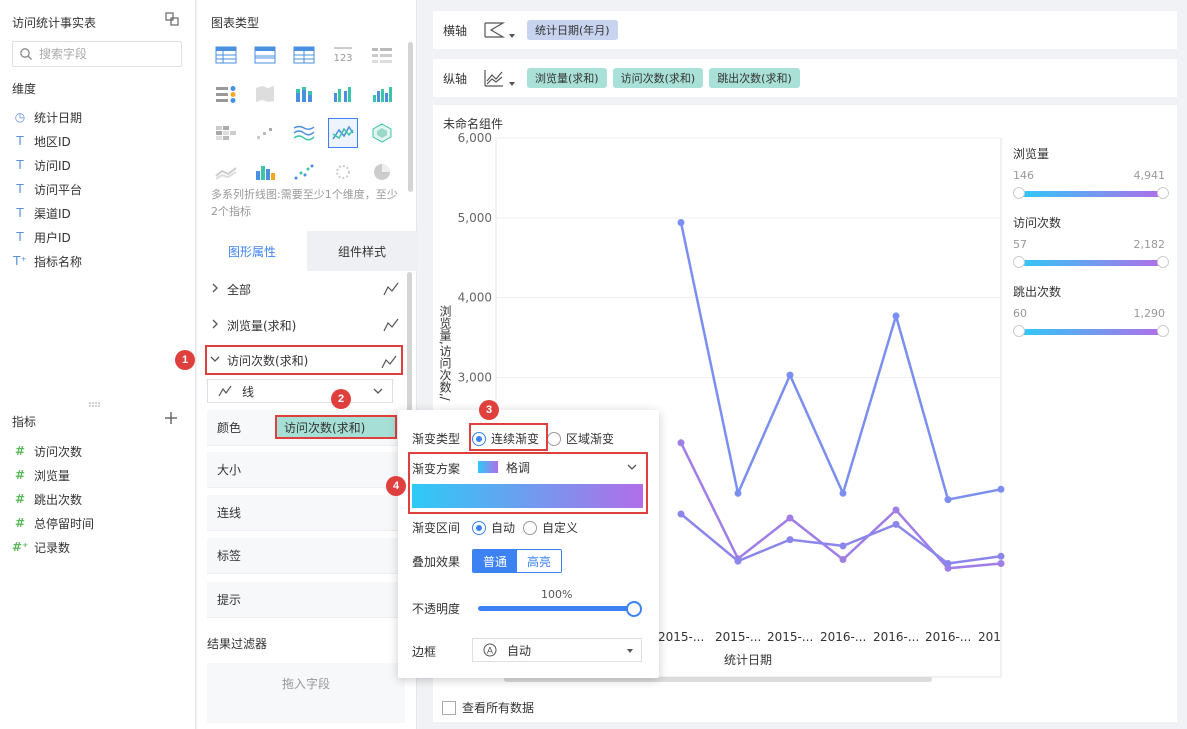  Describe the element at coordinates (634, 609) in the screenshot. I see `opacity-slider-handle` at that location.